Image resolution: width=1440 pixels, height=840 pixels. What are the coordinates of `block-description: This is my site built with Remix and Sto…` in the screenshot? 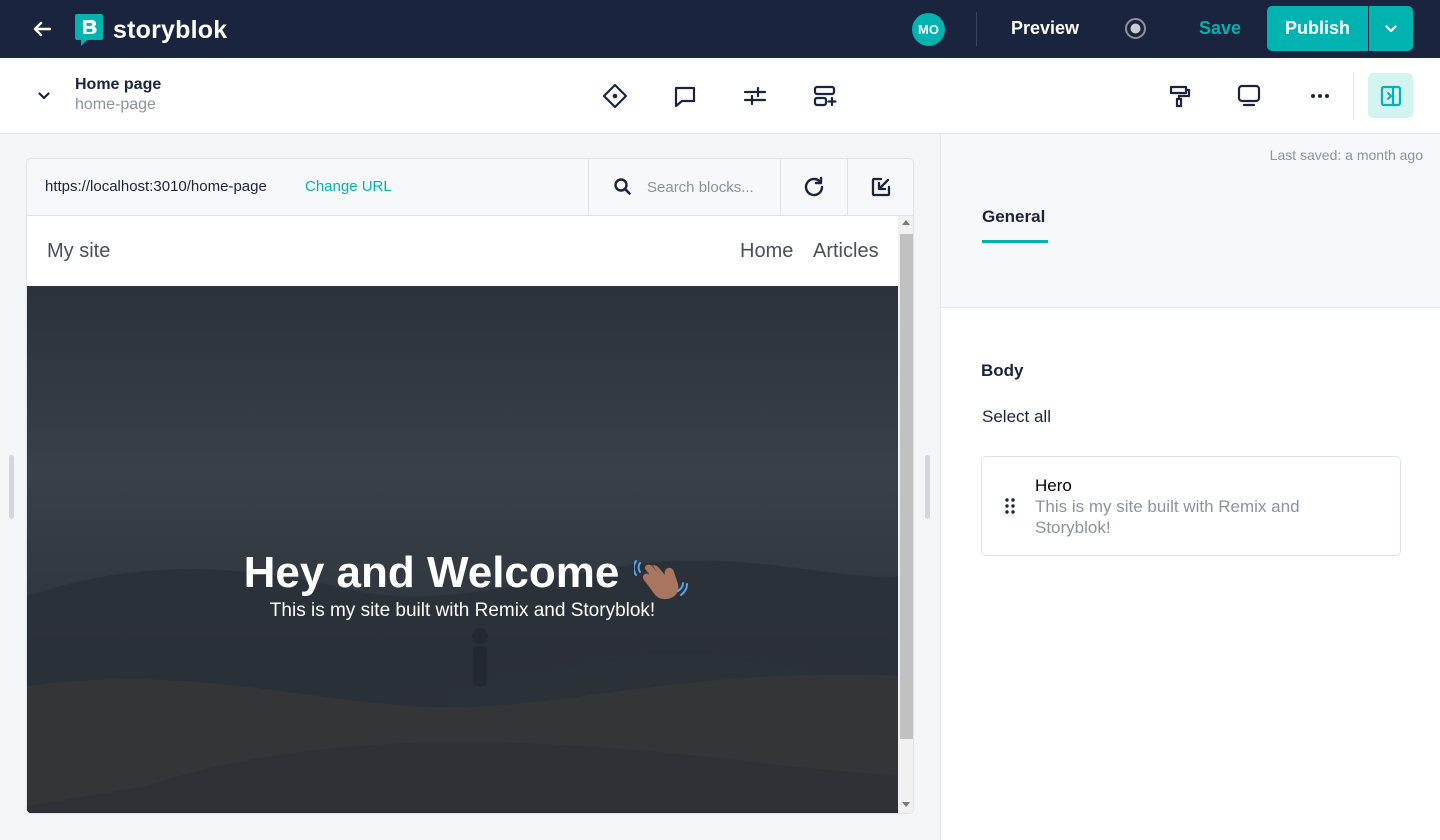 It's located at (1167, 517).